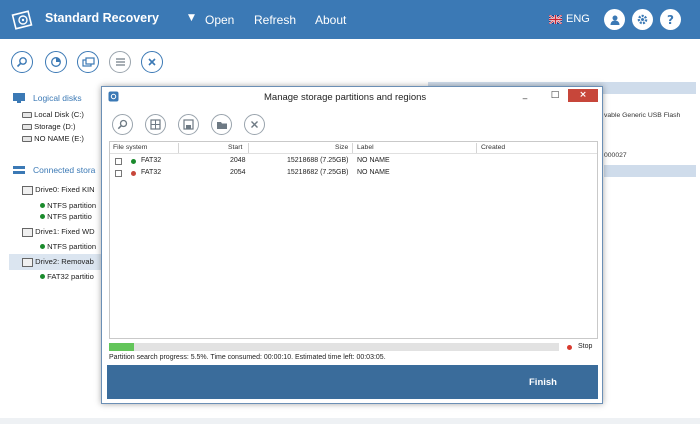  What do you see at coordinates (555, 19) in the screenshot?
I see `uk-flag-icon` at bounding box center [555, 19].